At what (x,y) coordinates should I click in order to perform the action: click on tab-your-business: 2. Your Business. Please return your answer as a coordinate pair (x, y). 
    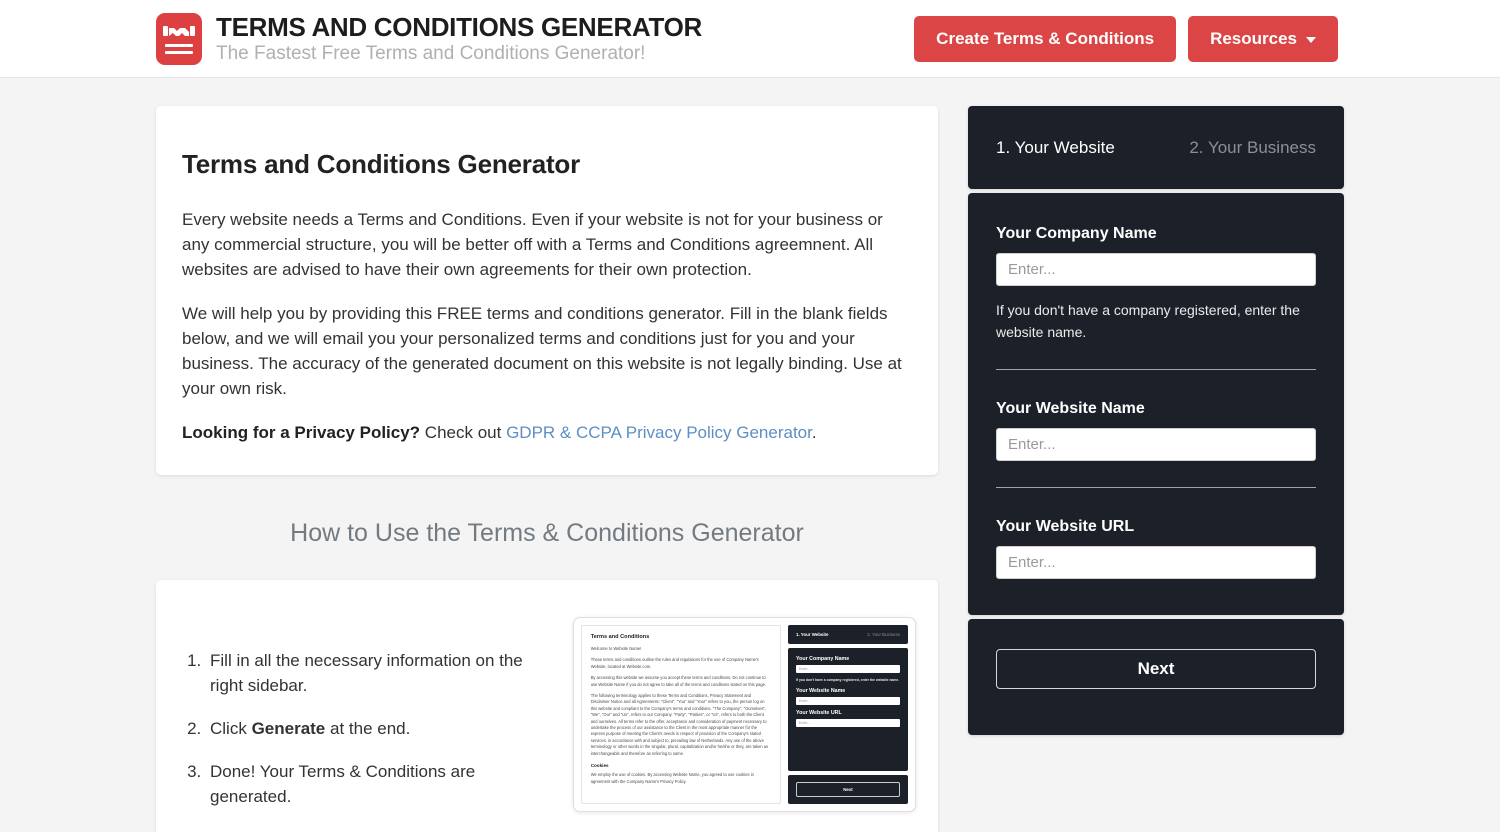
    Looking at the image, I should click on (1252, 148).